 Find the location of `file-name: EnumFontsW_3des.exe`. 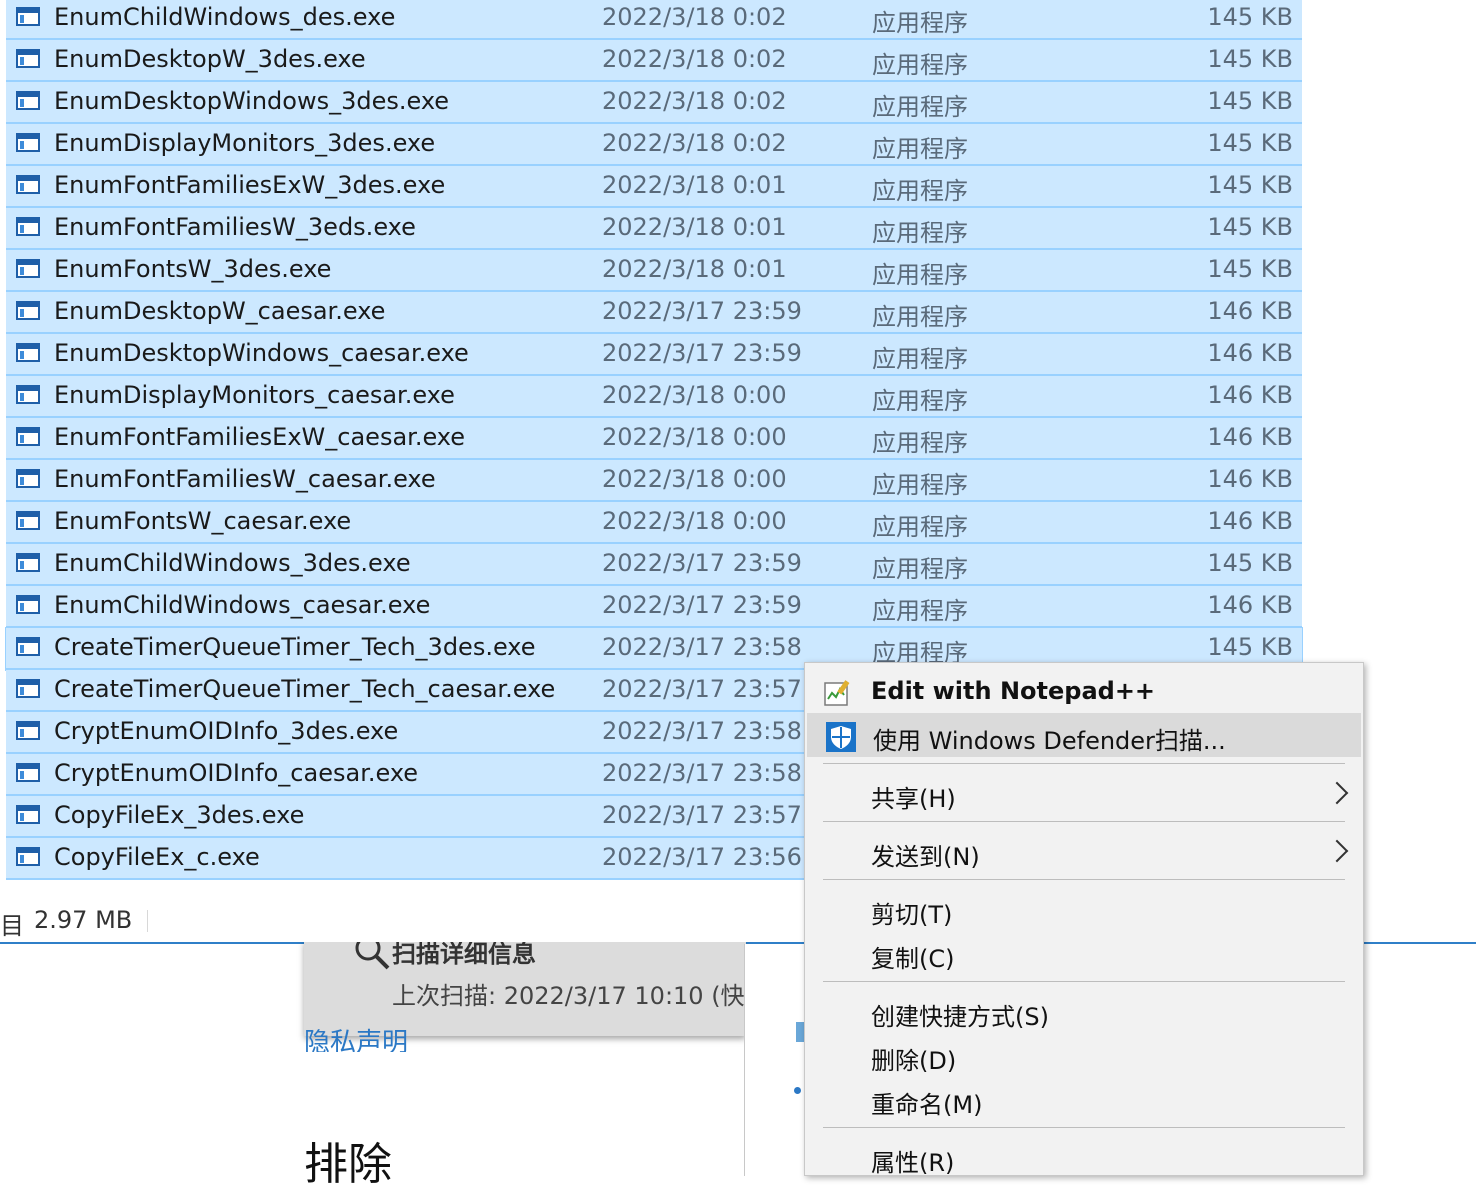

file-name: EnumFontsW_3des.exe is located at coordinates (193, 269).